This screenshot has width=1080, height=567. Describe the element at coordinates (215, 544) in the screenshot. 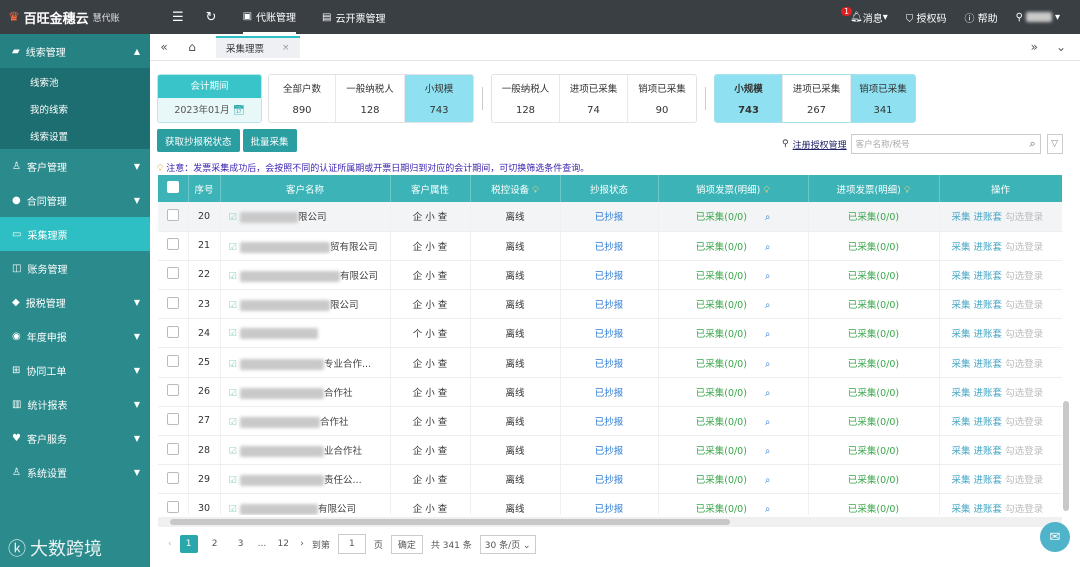

I see `page-2: 2` at that location.